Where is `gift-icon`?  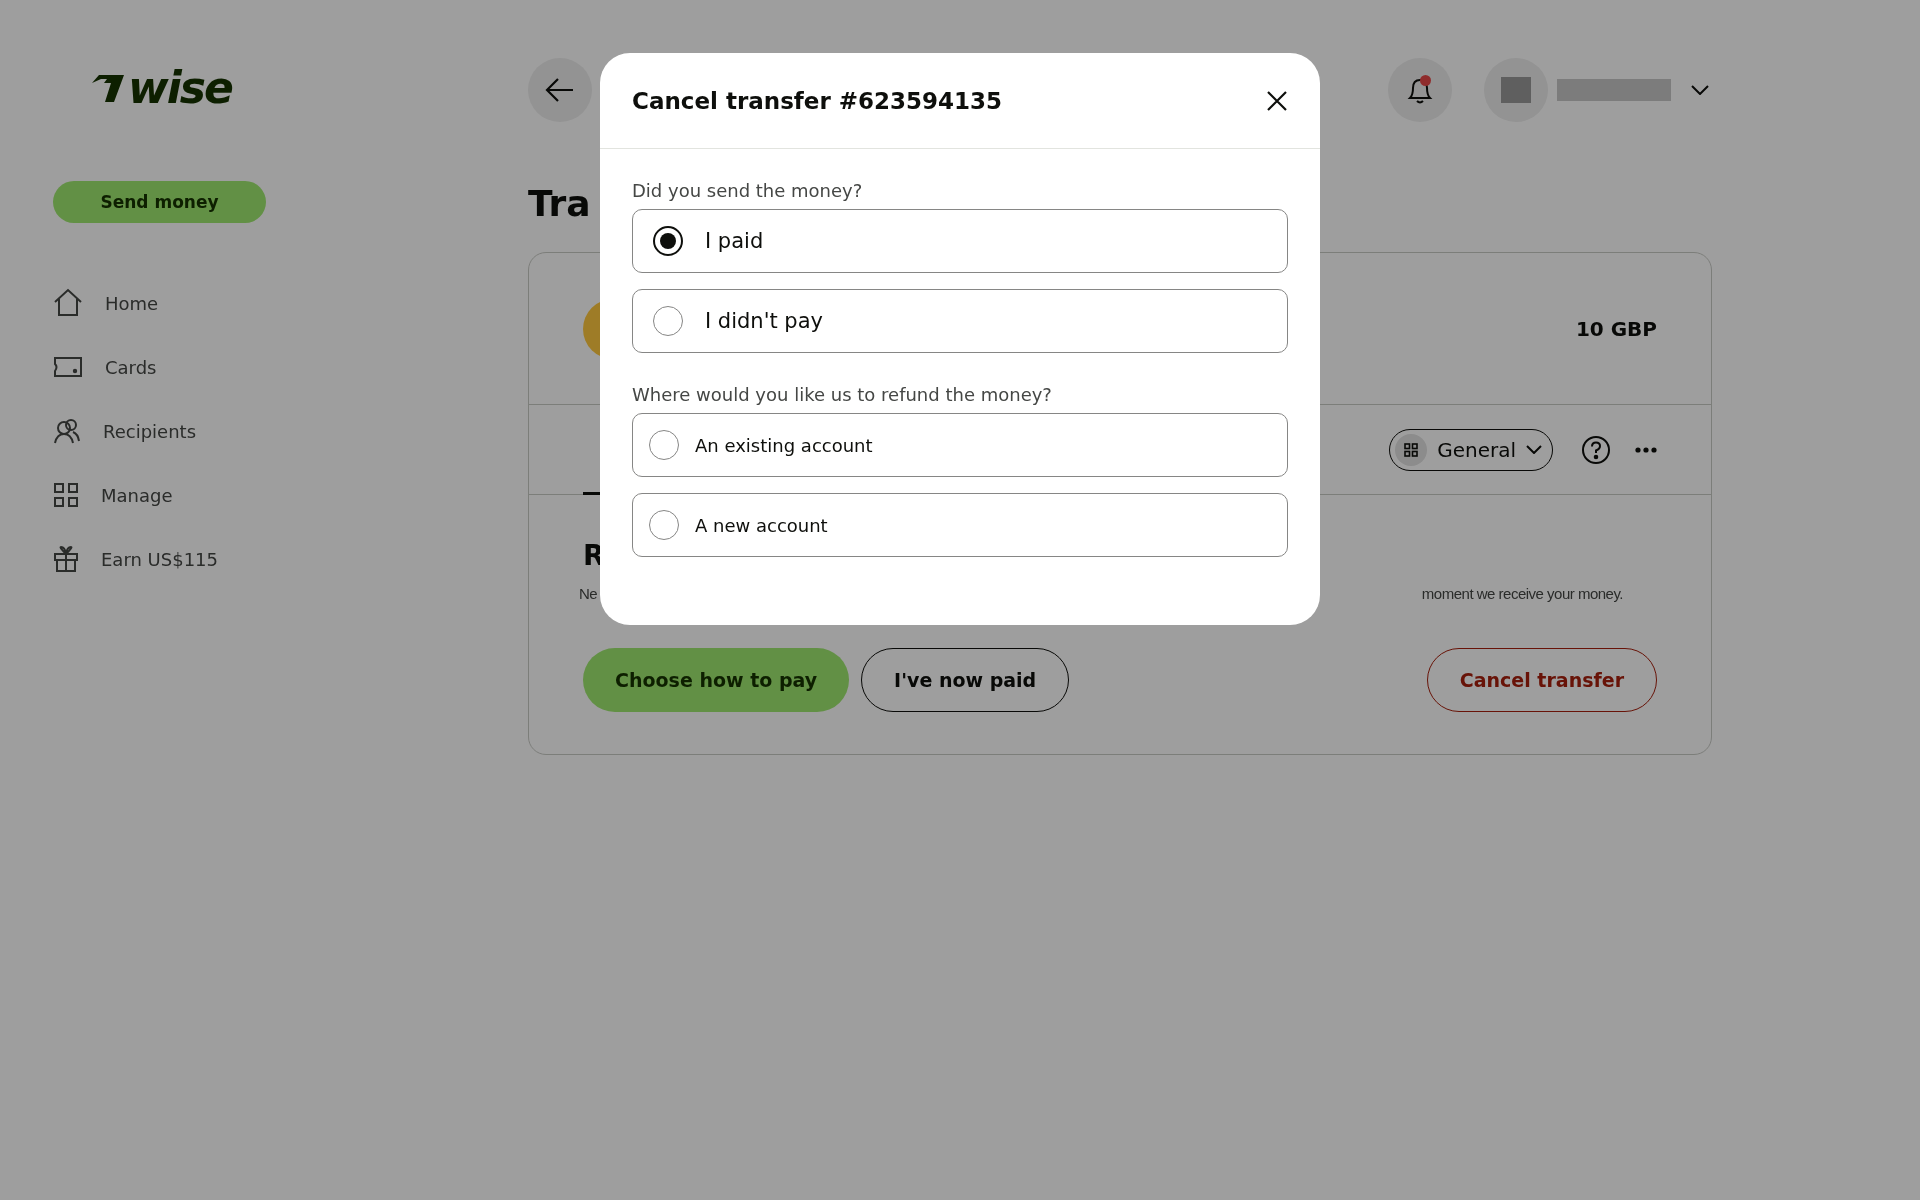 gift-icon is located at coordinates (66, 559).